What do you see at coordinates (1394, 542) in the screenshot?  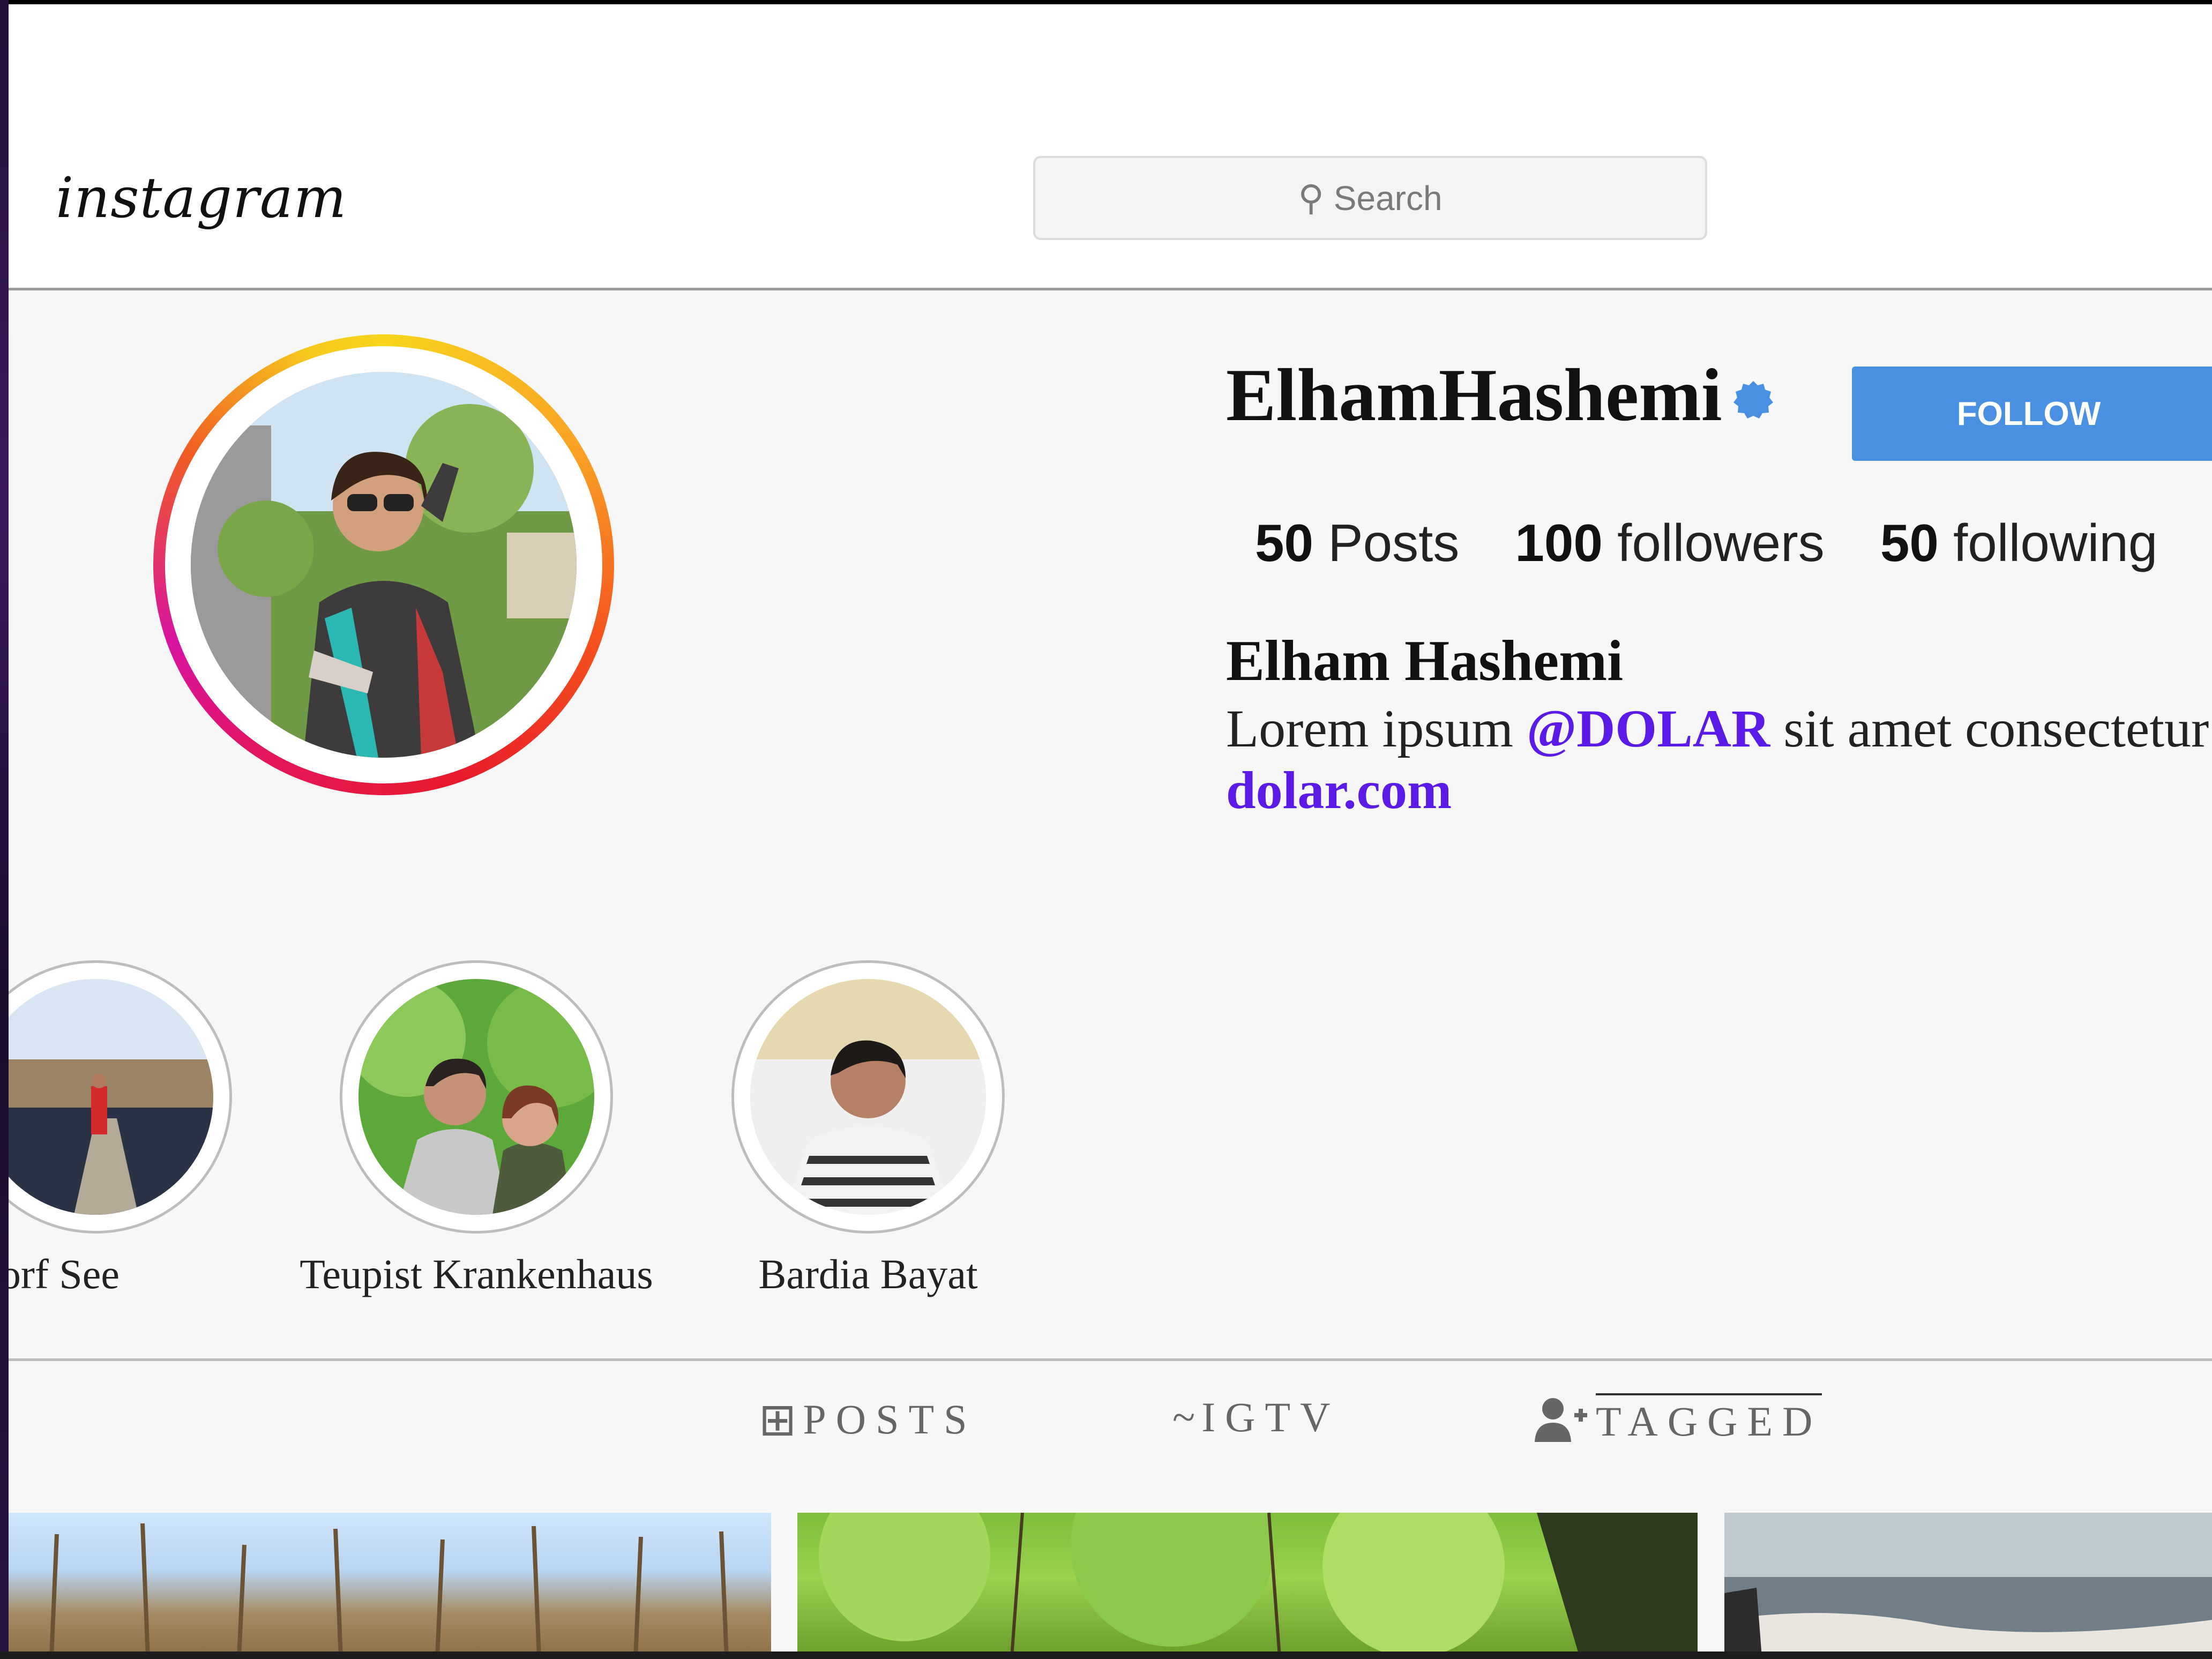 I see `posts-label: Posts` at bounding box center [1394, 542].